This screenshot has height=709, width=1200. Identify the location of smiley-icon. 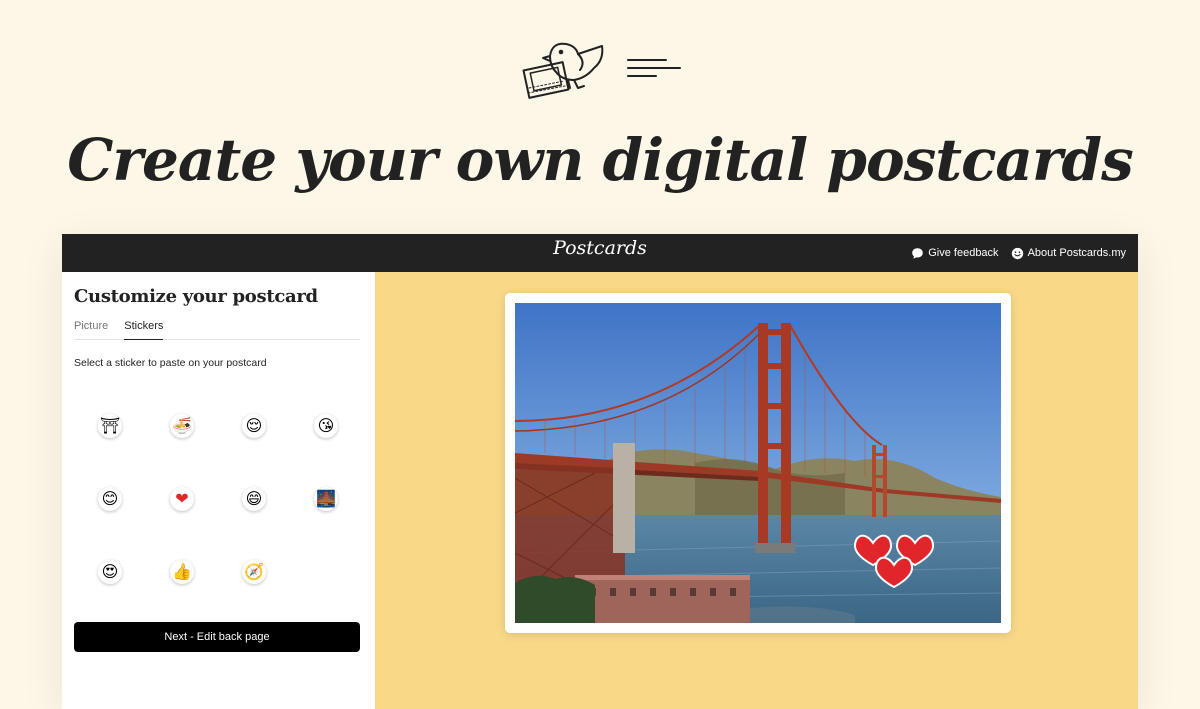
(1017, 253).